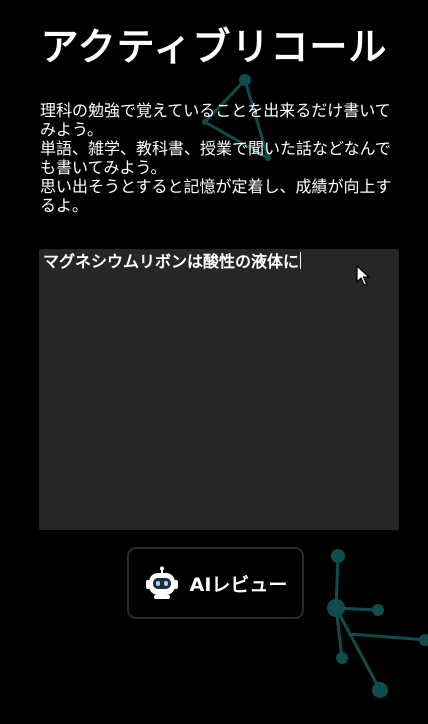  What do you see at coordinates (301, 260) in the screenshot?
I see `text-caret` at bounding box center [301, 260].